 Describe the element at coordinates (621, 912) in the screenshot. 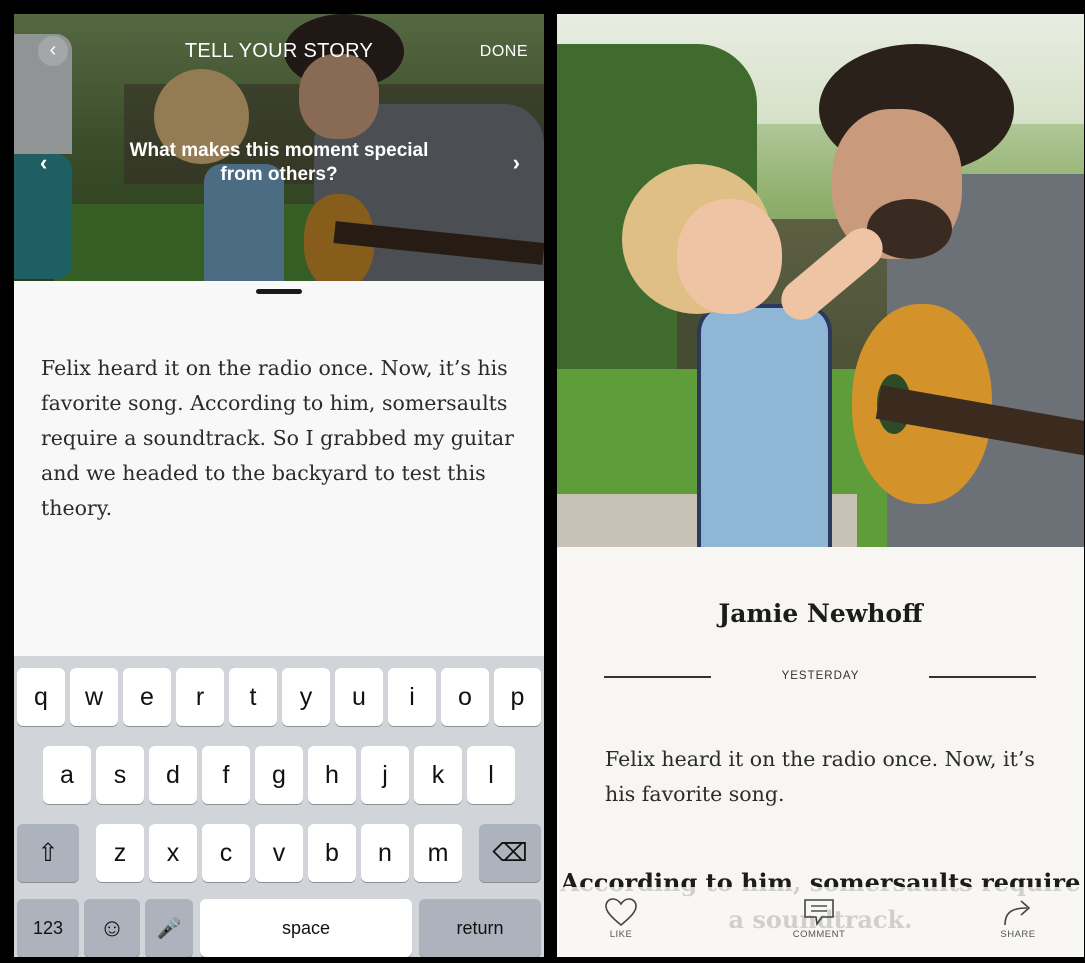

I see `heart-icon` at that location.